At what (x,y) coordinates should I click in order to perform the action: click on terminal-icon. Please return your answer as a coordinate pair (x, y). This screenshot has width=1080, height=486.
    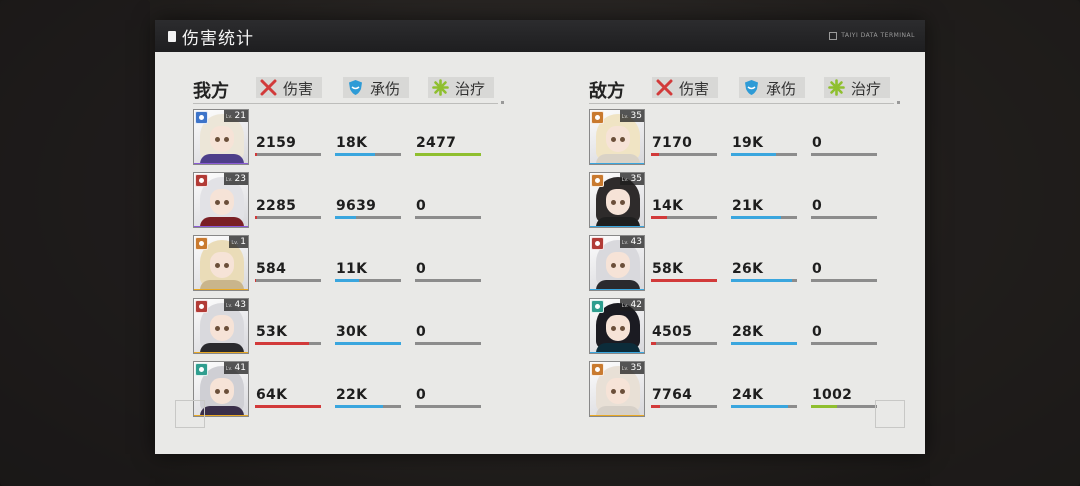
    Looking at the image, I should click on (833, 36).